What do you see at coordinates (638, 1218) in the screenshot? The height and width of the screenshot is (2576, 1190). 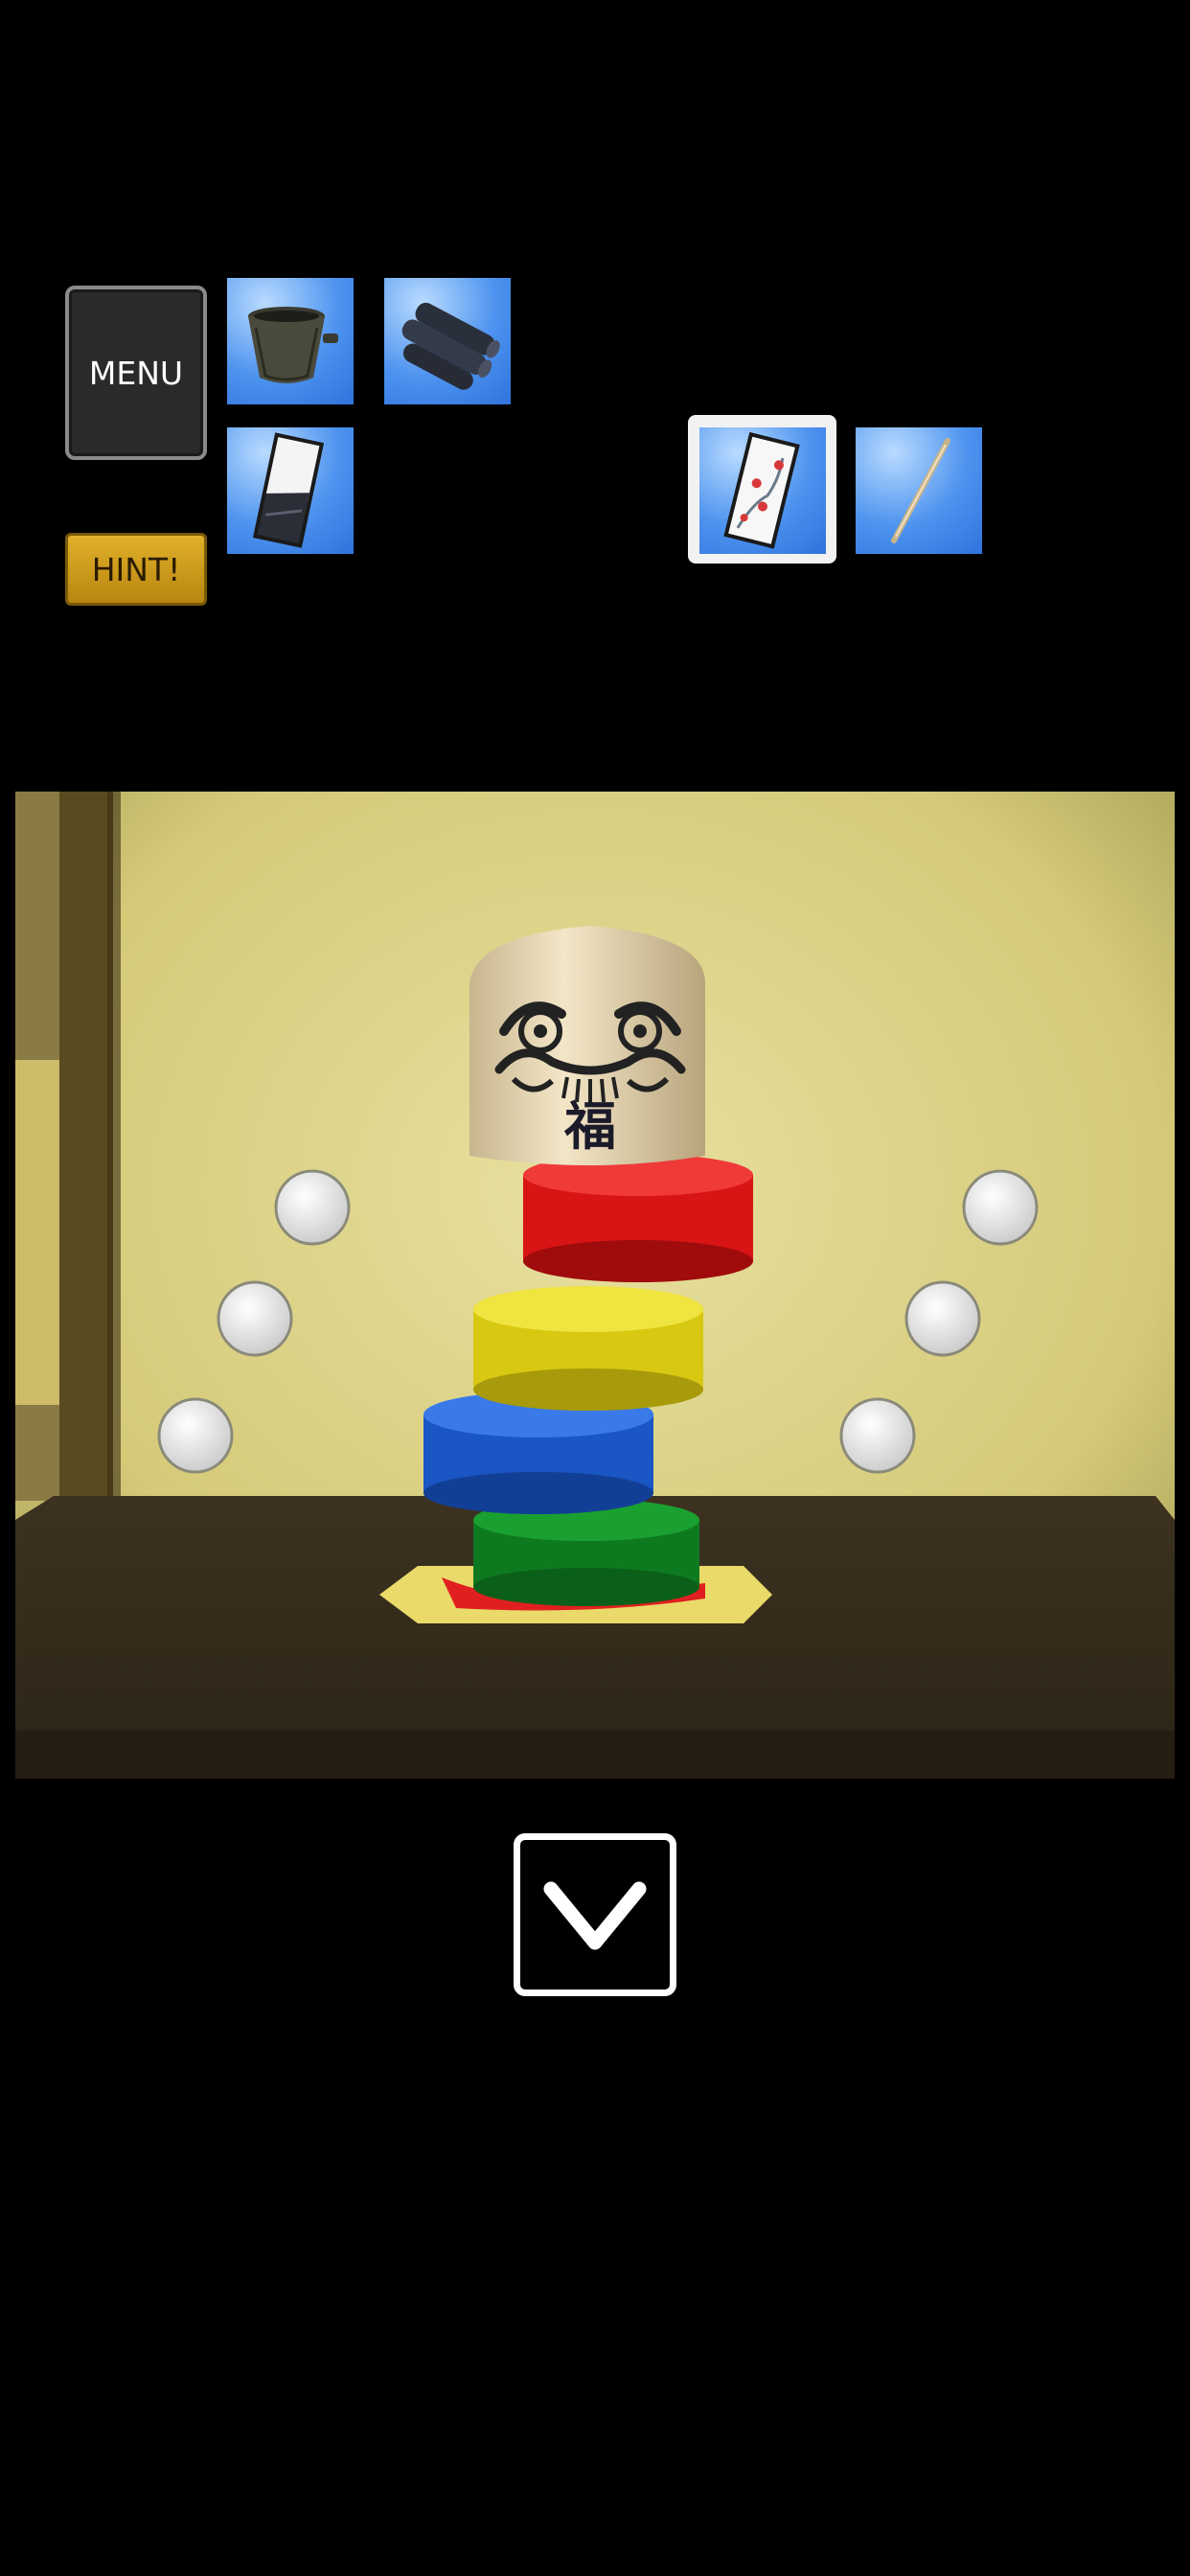 I see `disc-red` at bounding box center [638, 1218].